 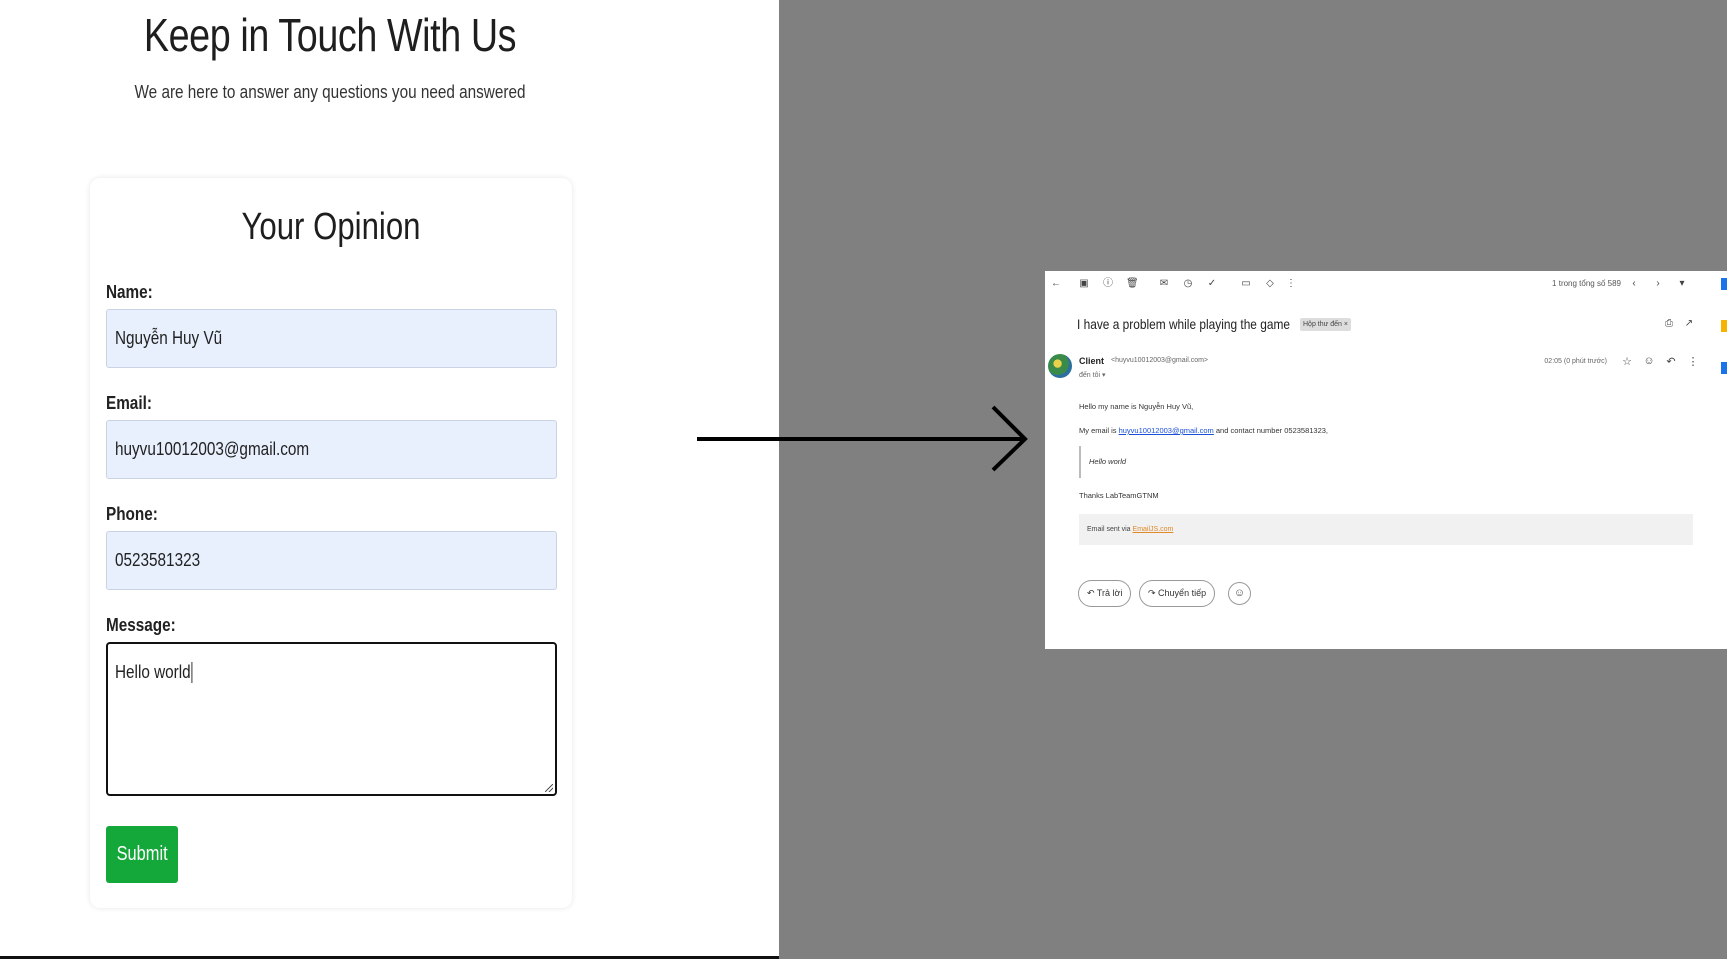 I want to click on forward-button: ↷ Chuyển tiếp, so click(x=1177, y=593).